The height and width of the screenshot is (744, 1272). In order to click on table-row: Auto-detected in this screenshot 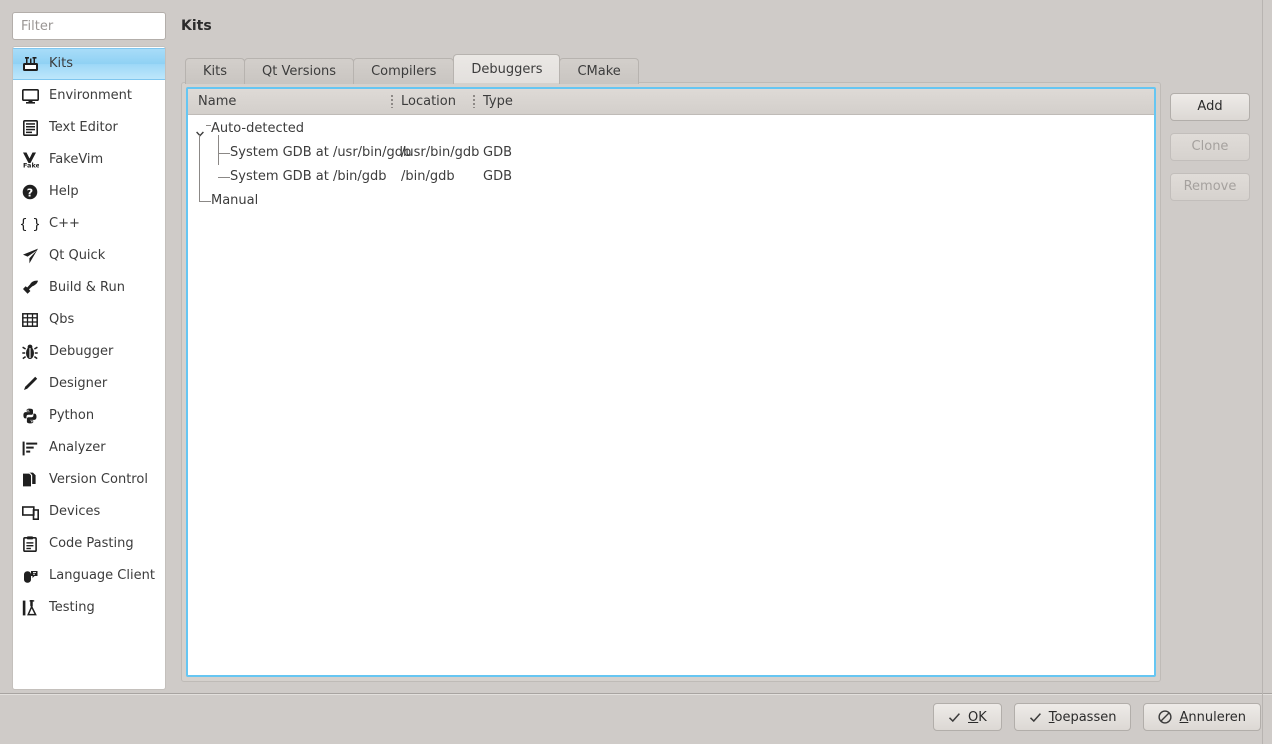, I will do `click(671, 129)`.